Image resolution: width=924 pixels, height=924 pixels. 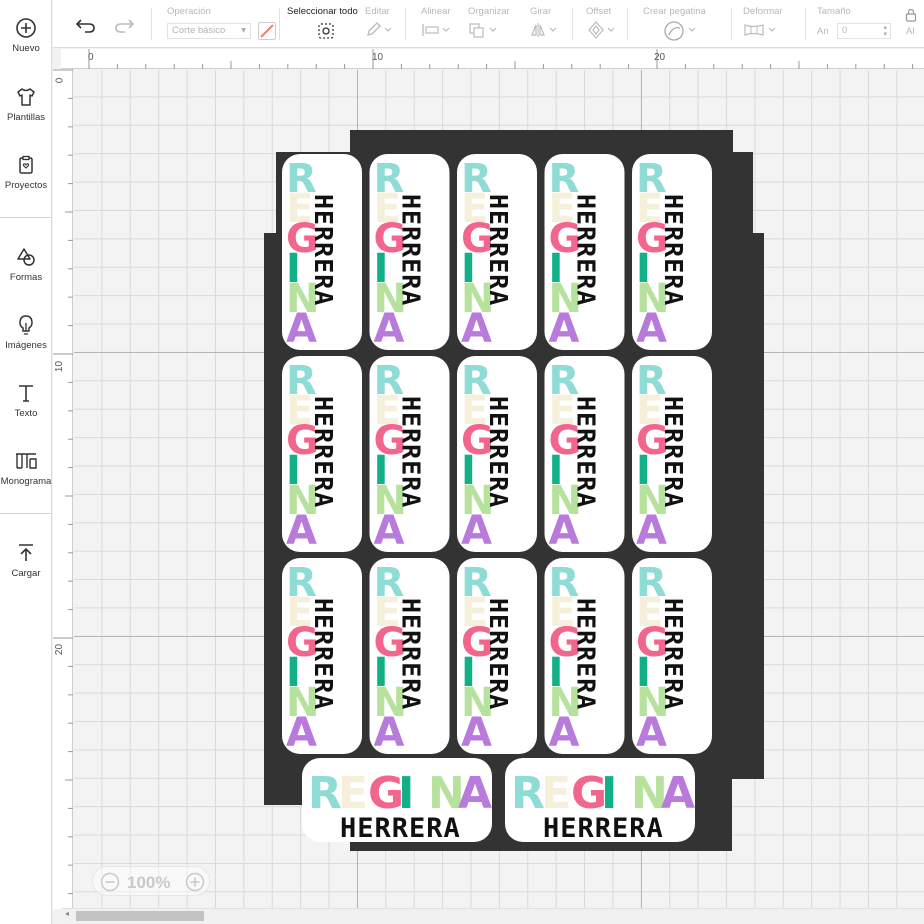 What do you see at coordinates (599, 11) in the screenshot?
I see `offset-label: Offset` at bounding box center [599, 11].